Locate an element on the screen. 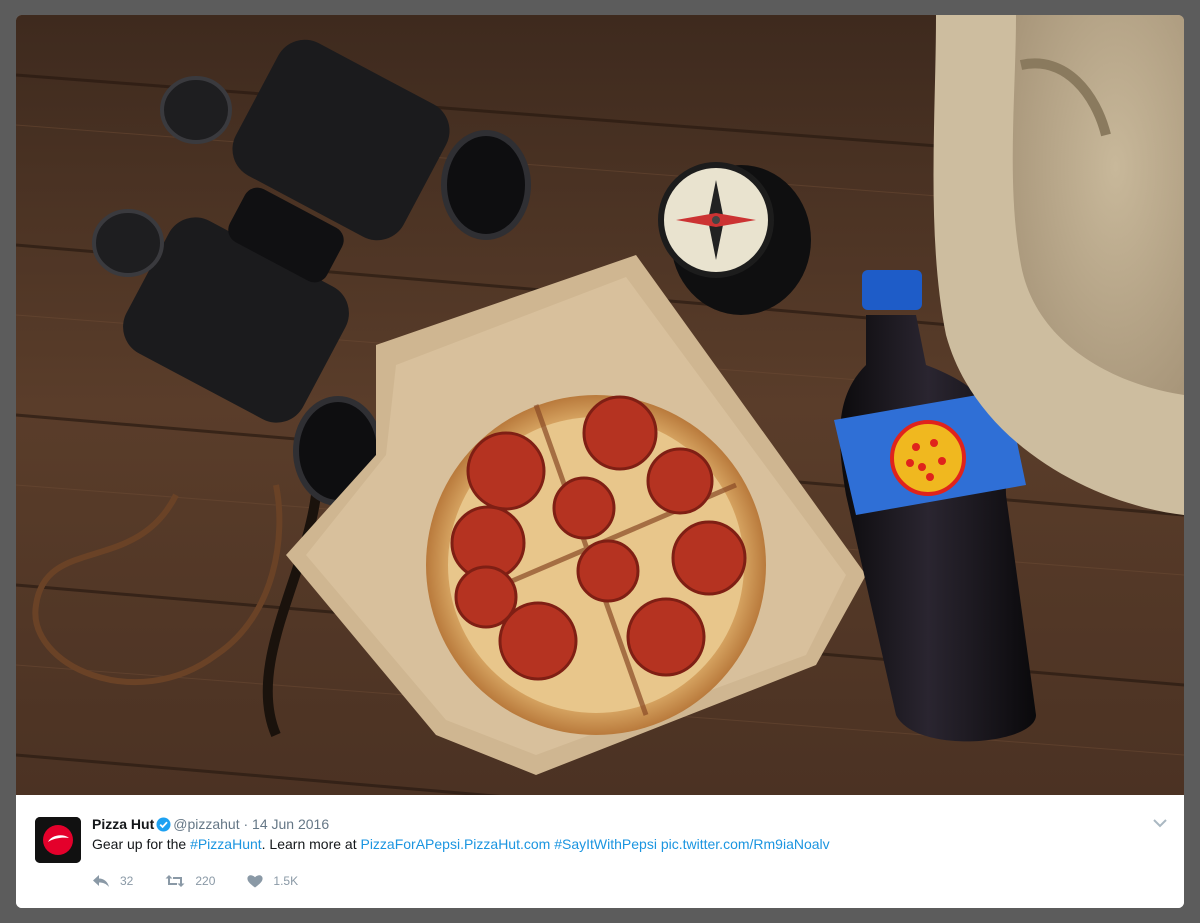 The width and height of the screenshot is (1200, 923). retweet-count: 220 is located at coordinates (205, 881).